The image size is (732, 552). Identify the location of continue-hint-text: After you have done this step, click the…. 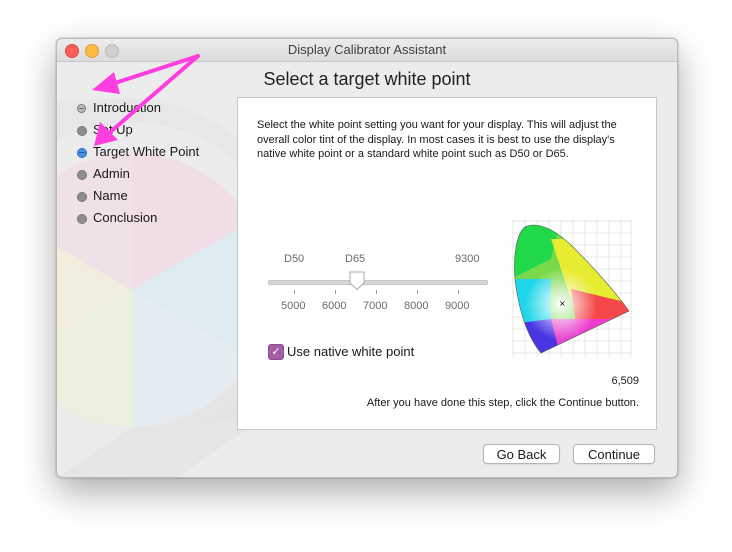
(502, 403).